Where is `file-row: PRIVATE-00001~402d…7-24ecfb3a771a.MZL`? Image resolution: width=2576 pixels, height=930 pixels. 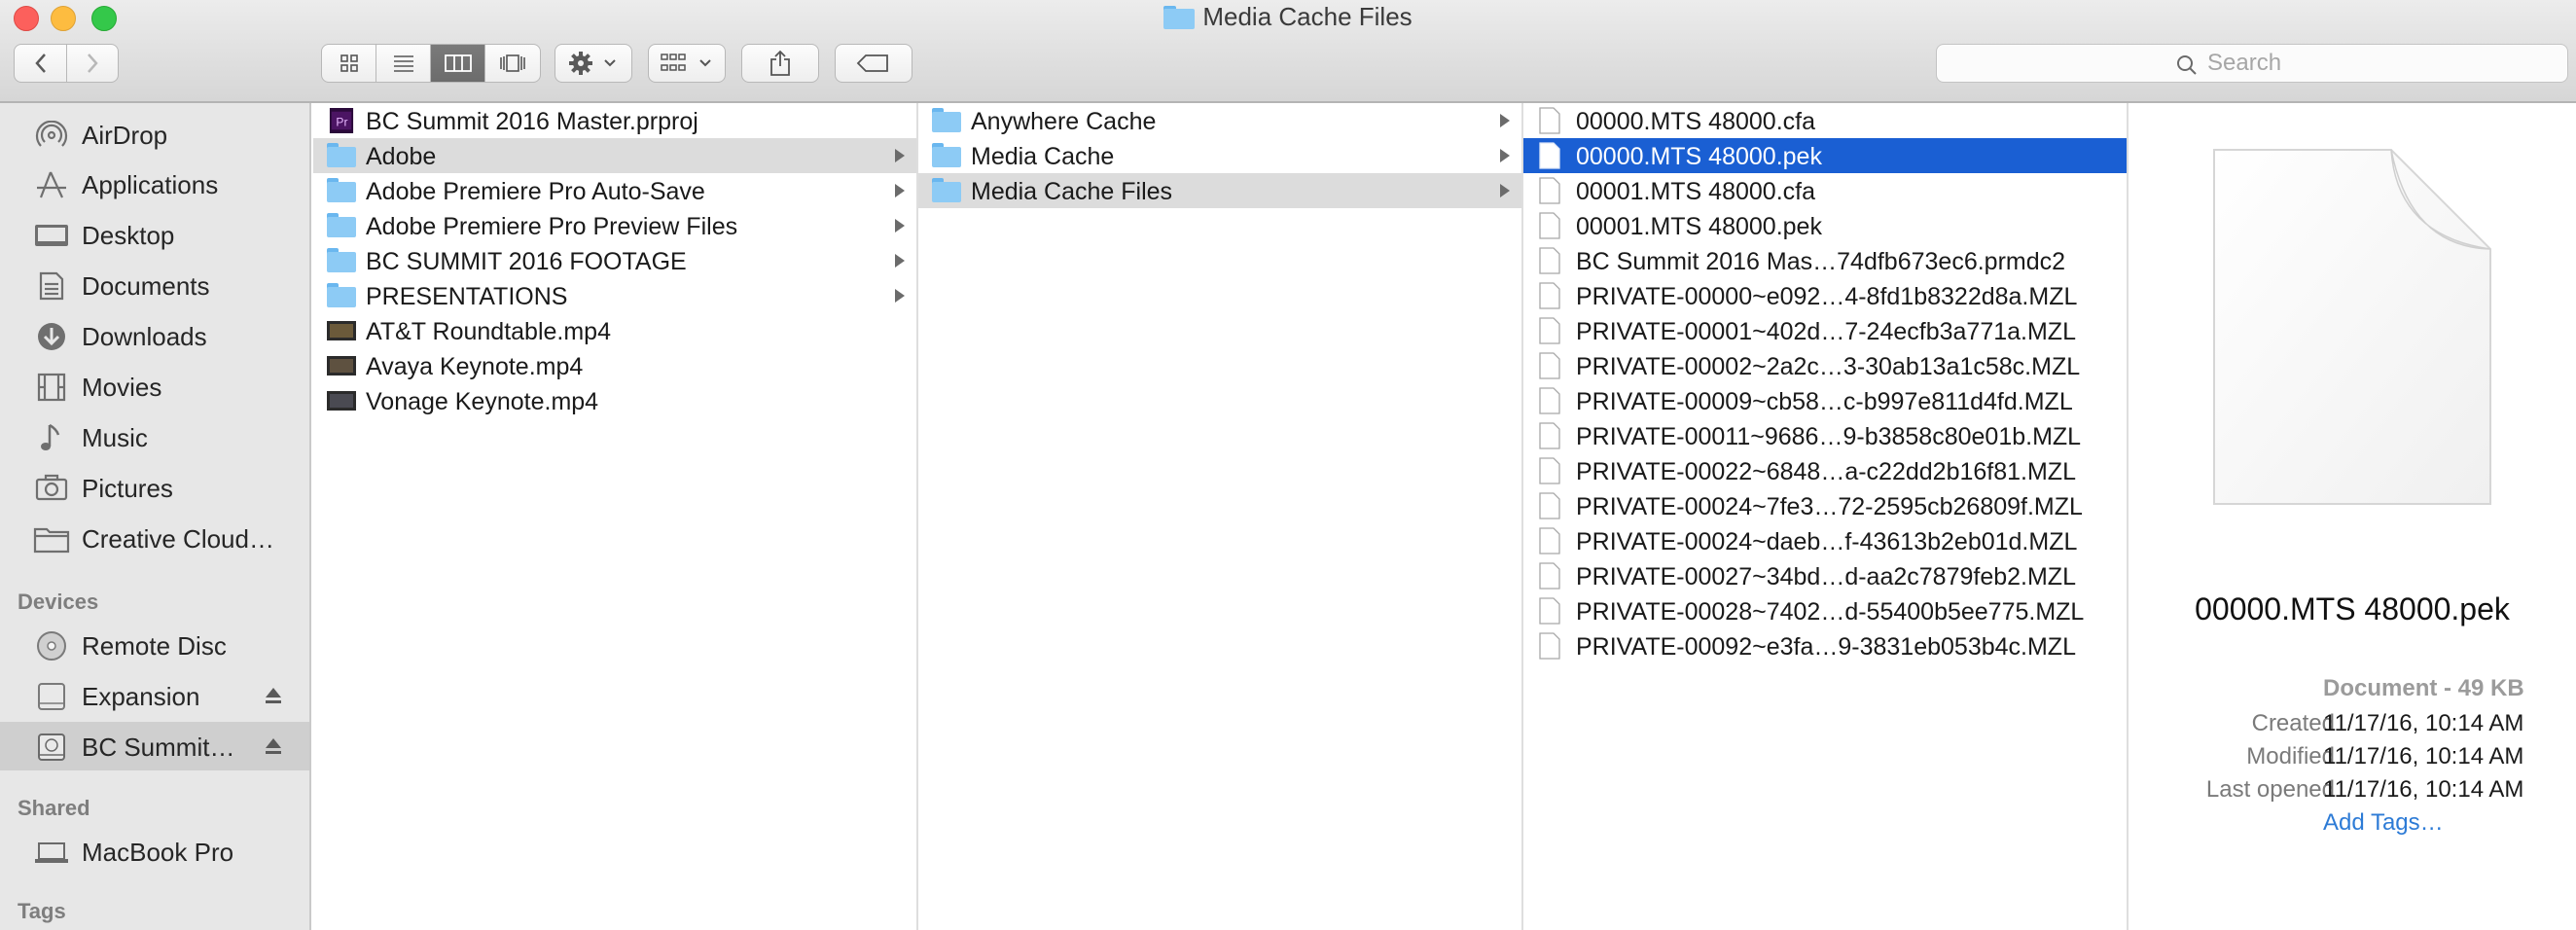
file-row: PRIVATE-00001~402d…7-24ecfb3a771a.MZL is located at coordinates (1825, 330).